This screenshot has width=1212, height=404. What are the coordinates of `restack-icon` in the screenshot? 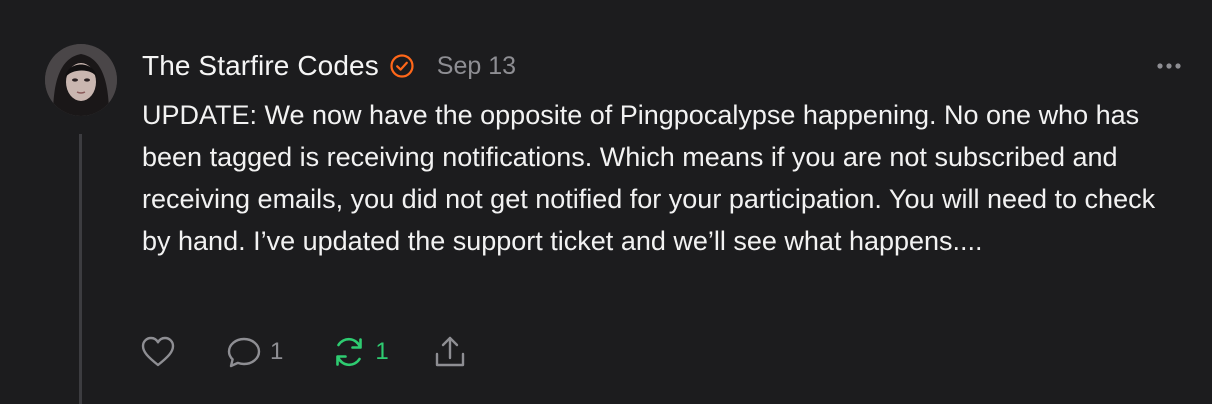 It's located at (349, 352).